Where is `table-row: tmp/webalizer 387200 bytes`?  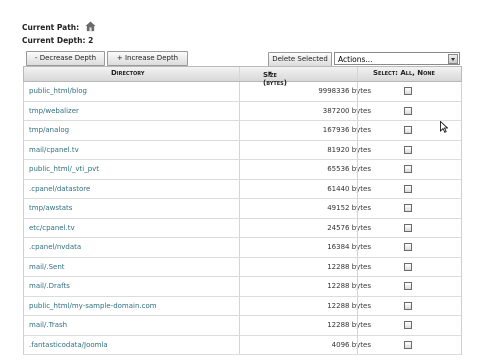 table-row: tmp/webalizer 387200 bytes is located at coordinates (242, 111).